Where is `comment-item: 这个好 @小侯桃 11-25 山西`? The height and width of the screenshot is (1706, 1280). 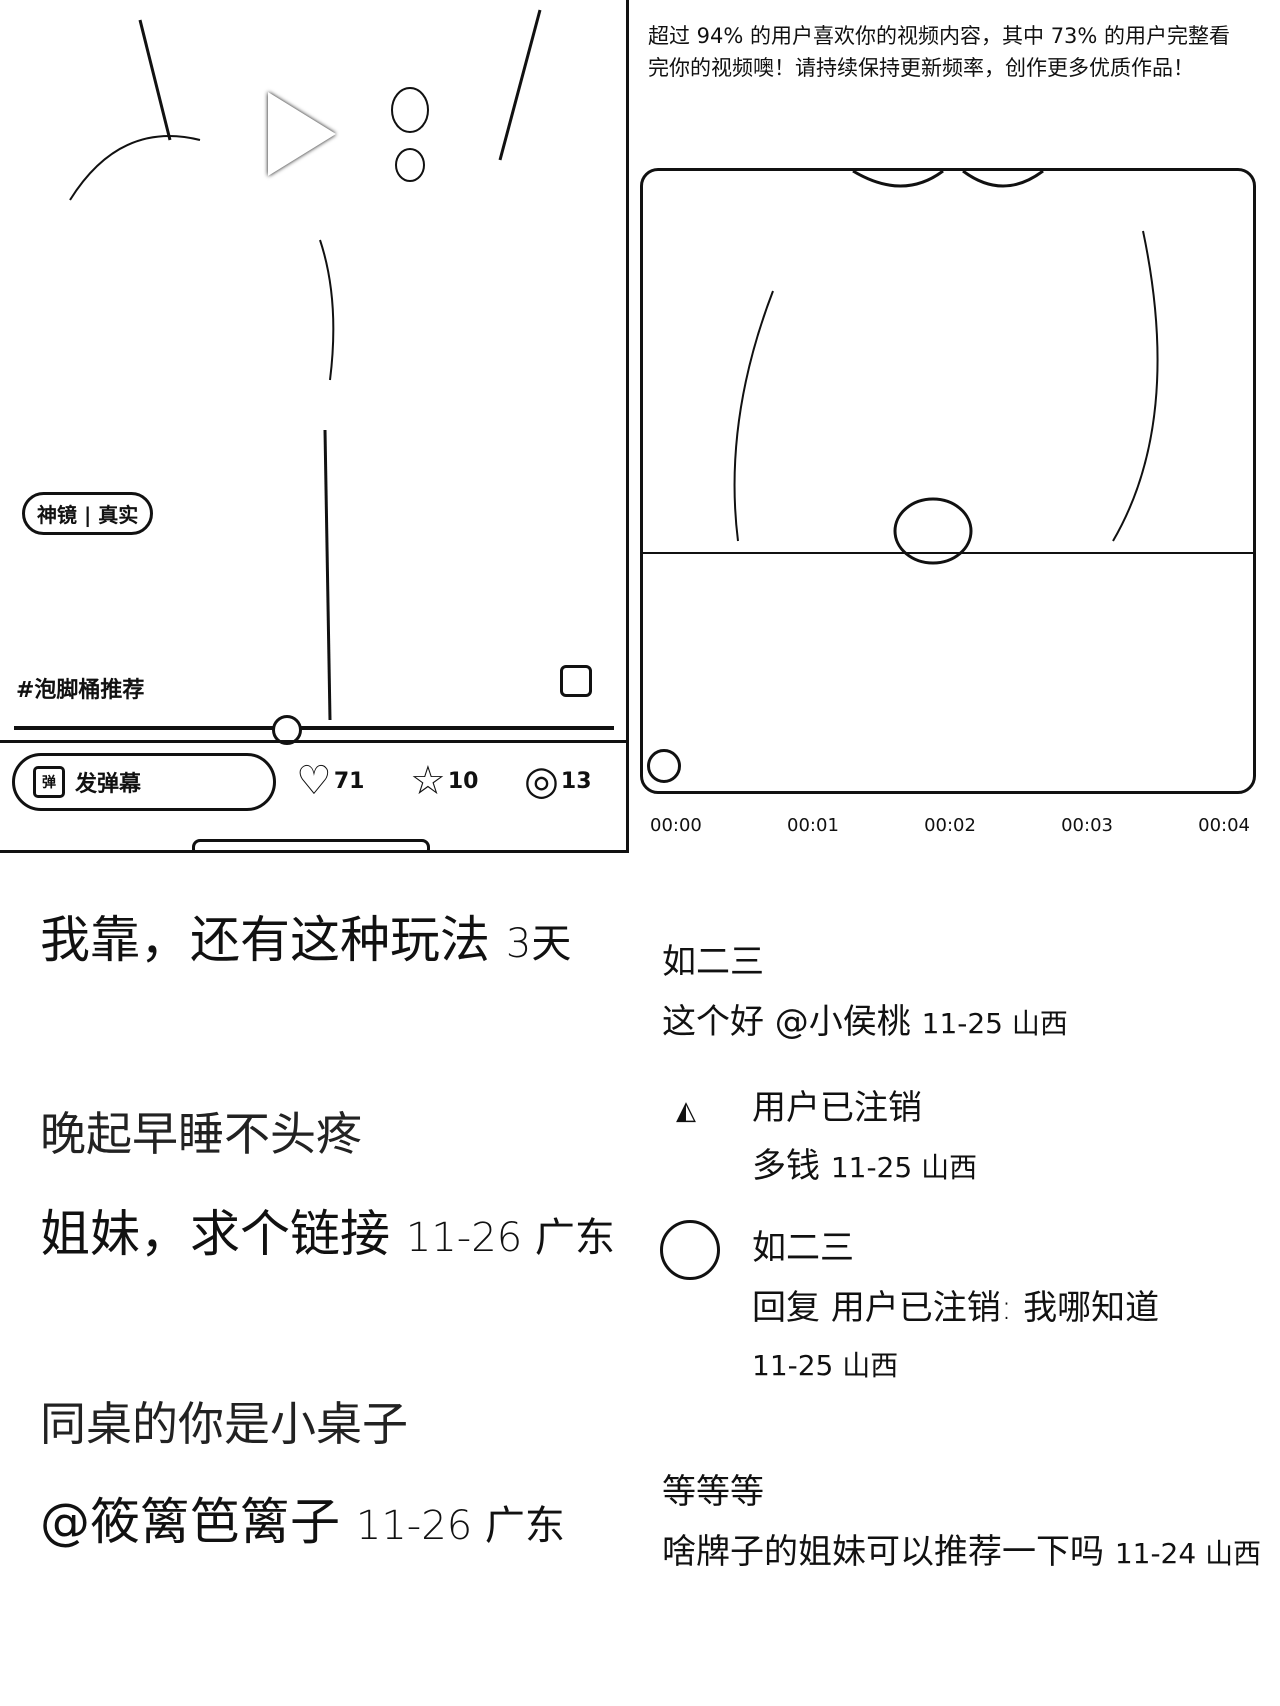
comment-item: 这个好 @小侯桃 11-25 山西 is located at coordinates (865, 1018).